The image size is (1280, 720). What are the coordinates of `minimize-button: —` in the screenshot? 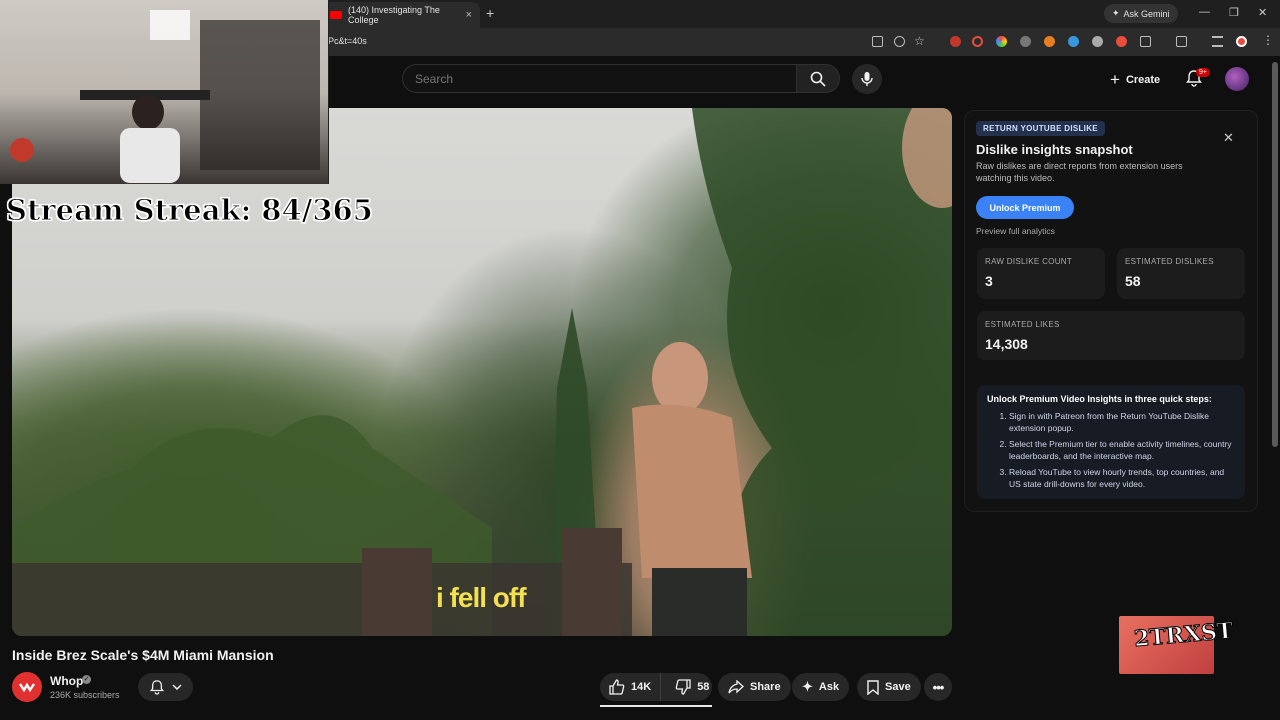 It's located at (1204, 12).